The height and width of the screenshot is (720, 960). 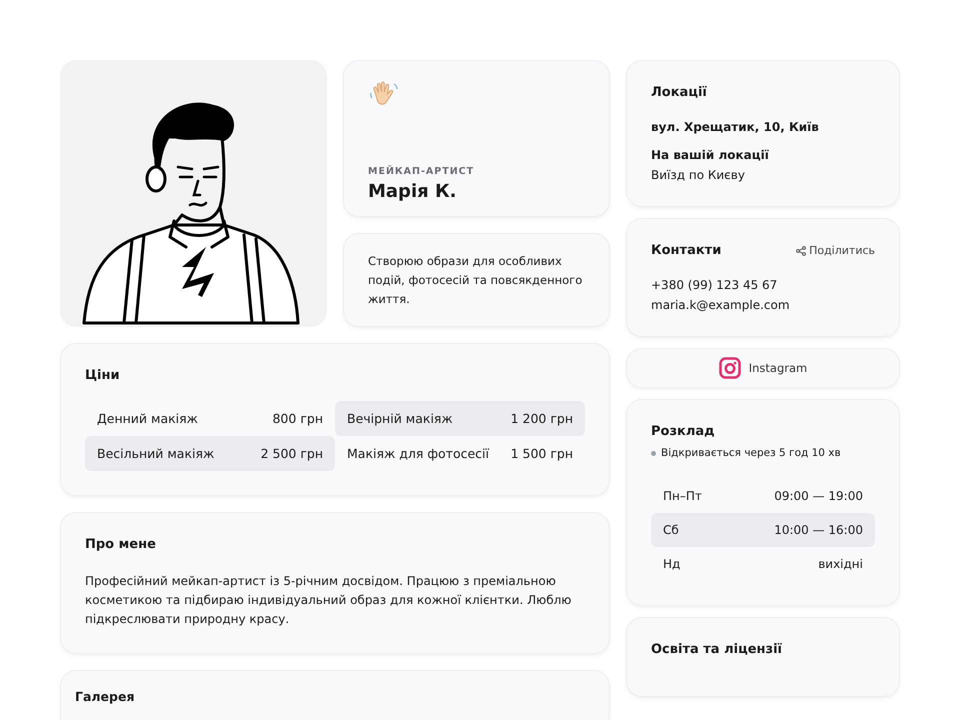 I want to click on share-link: Поділитись, so click(x=835, y=250).